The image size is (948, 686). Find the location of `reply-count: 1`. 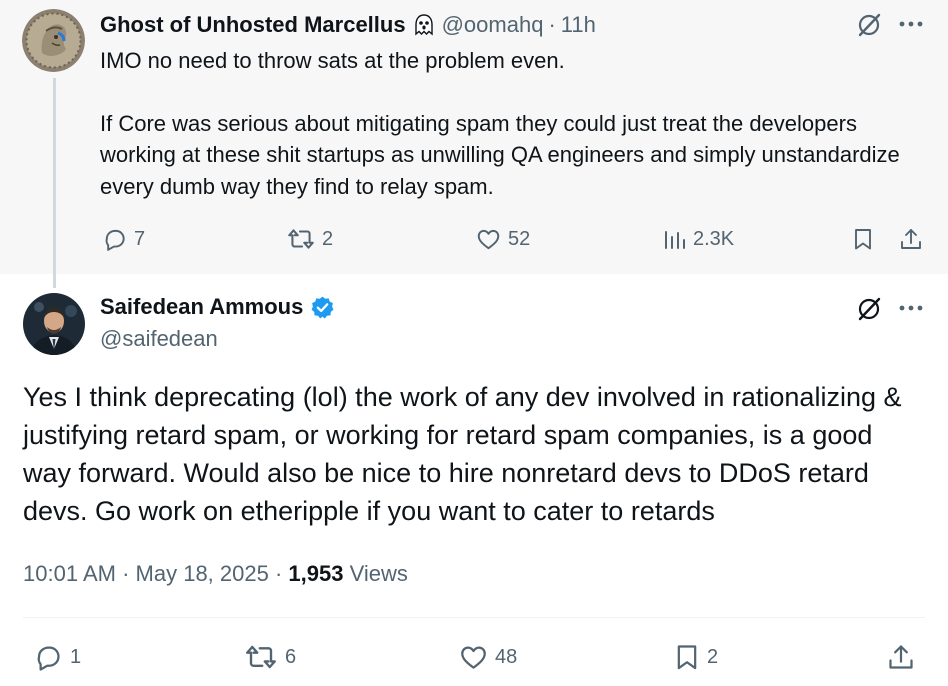

reply-count: 1 is located at coordinates (76, 656).